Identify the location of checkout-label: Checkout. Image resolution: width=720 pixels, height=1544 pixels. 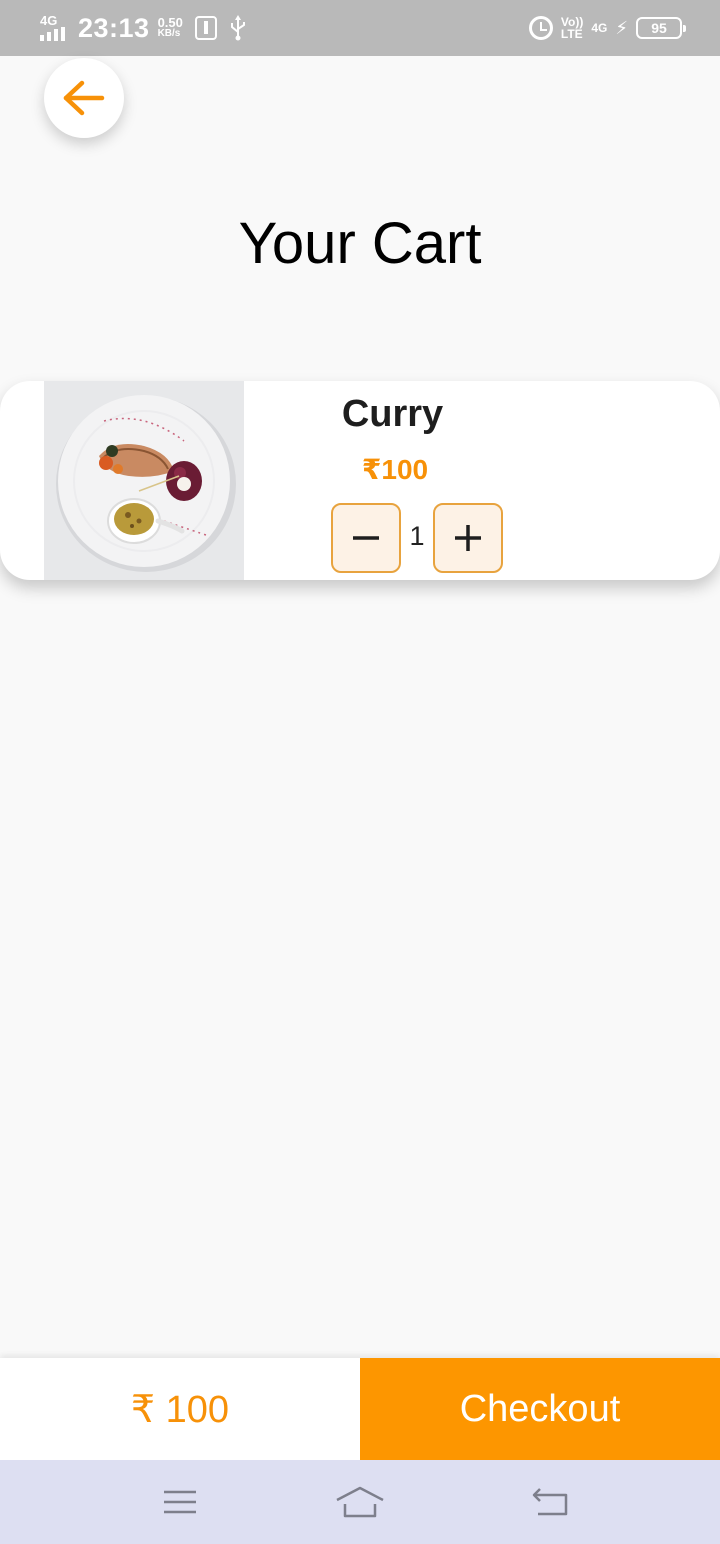
(540, 1408).